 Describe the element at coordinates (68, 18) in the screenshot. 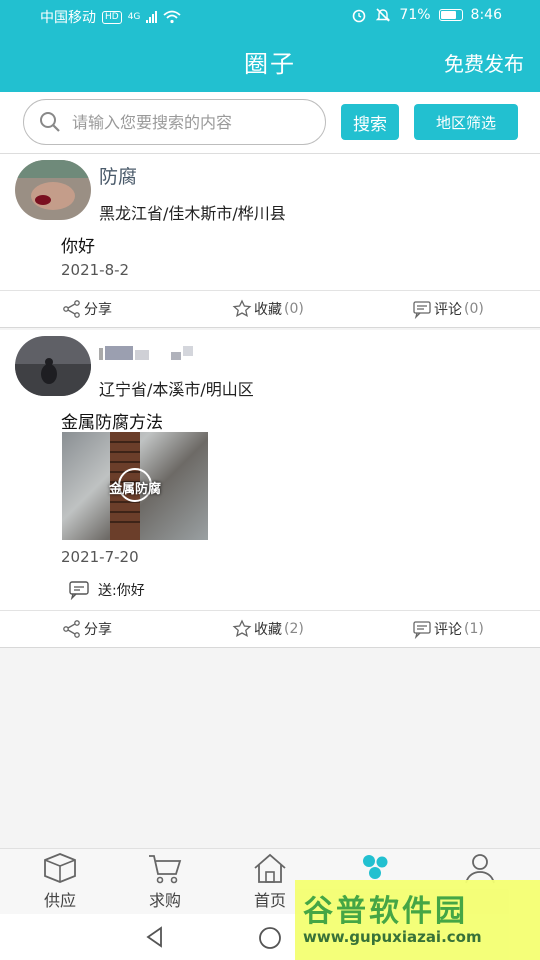

I see `carrier-name: 中国移动` at that location.